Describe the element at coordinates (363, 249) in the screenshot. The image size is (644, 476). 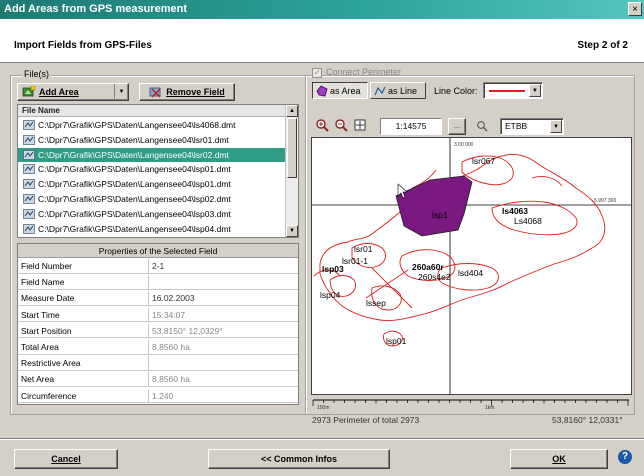
I see `map-label: lsr01` at that location.